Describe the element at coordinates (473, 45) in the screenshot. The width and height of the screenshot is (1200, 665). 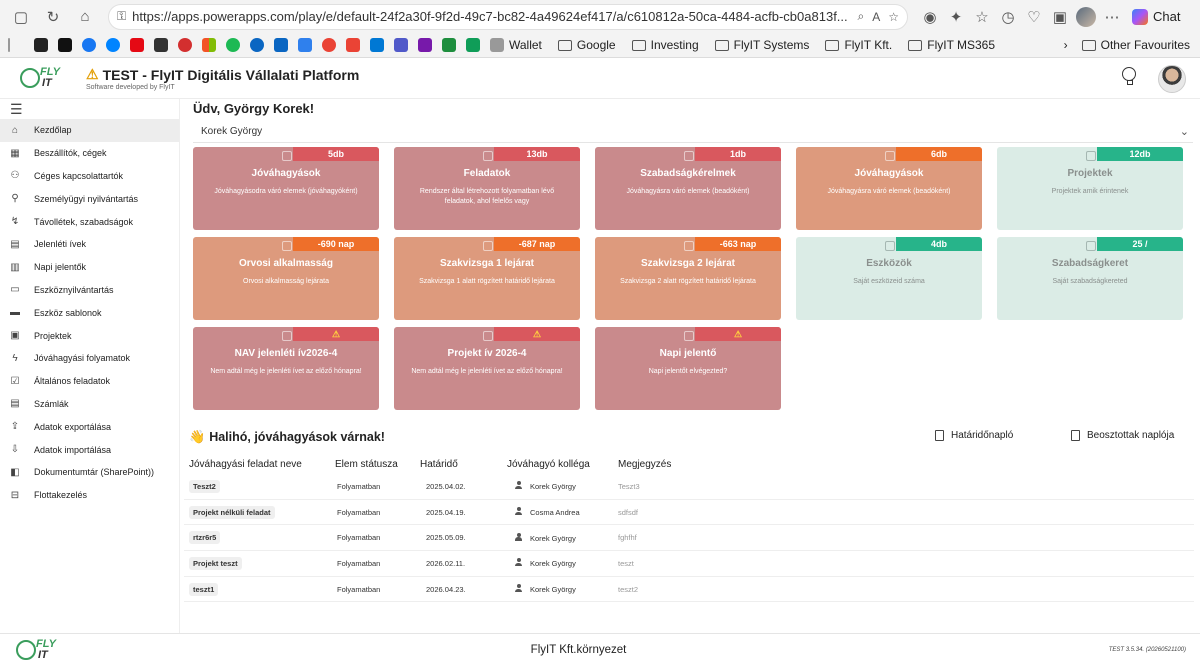
I see `bookmark-green-icon` at that location.